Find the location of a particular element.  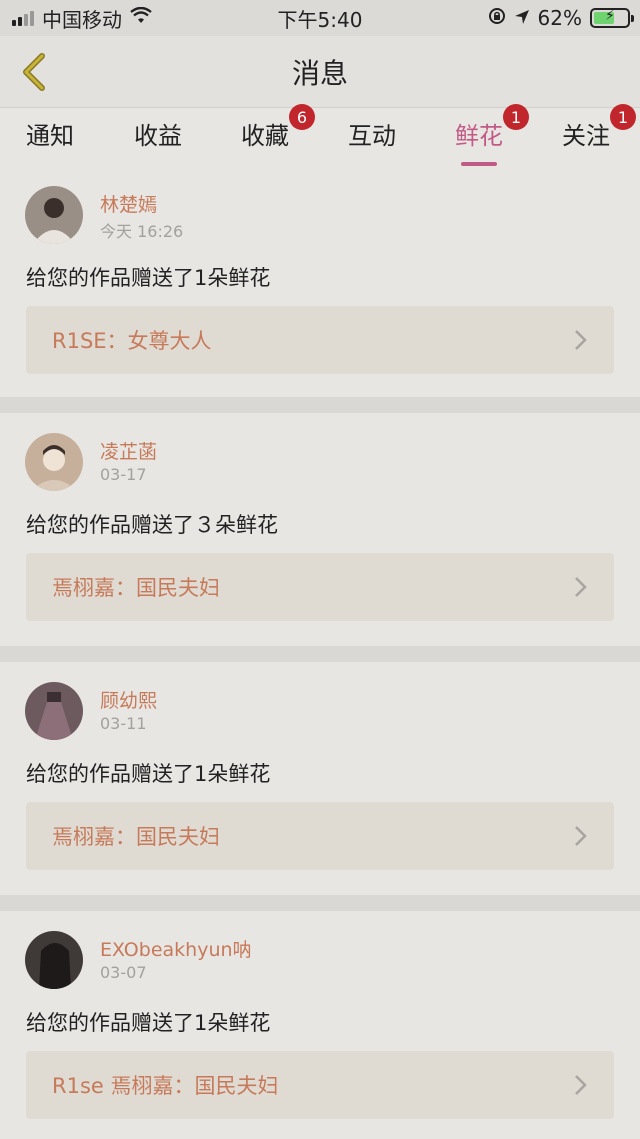

tab-earnings: 收益 is located at coordinates (158, 138).